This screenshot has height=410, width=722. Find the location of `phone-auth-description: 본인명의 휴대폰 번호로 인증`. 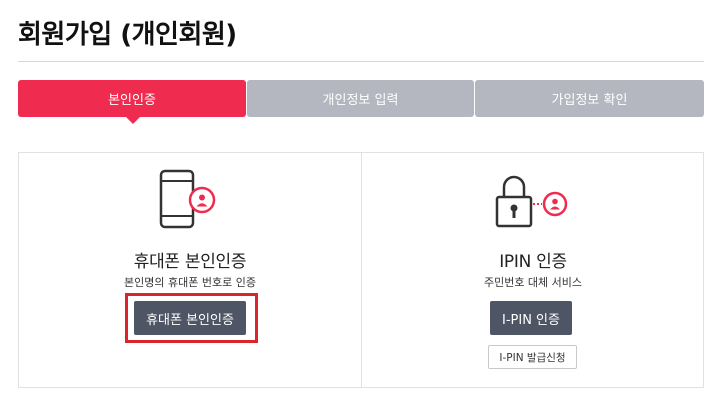

phone-auth-description: 본인명의 휴대폰 번호로 인증 is located at coordinates (190, 282).